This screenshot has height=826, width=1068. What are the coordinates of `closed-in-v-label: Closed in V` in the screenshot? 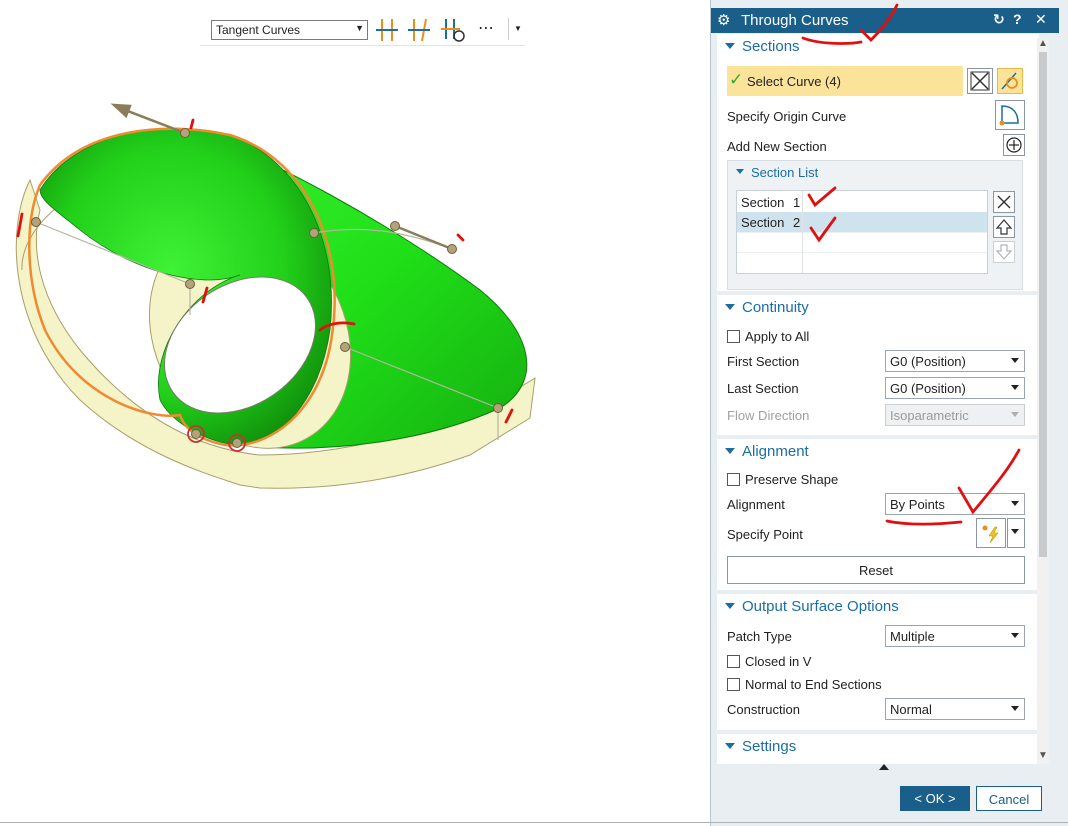 It's located at (778, 661).